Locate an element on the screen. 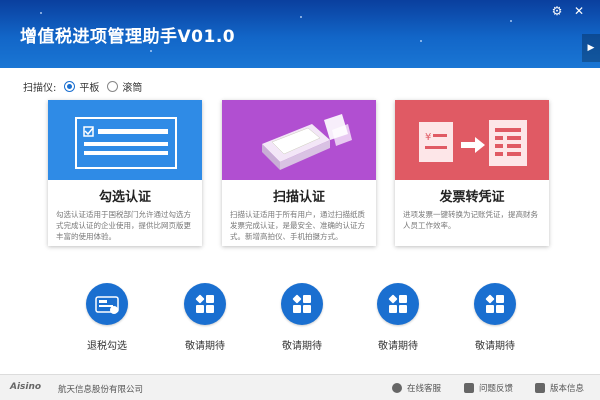  chevron-right-icon: ▶ is located at coordinates (591, 48).